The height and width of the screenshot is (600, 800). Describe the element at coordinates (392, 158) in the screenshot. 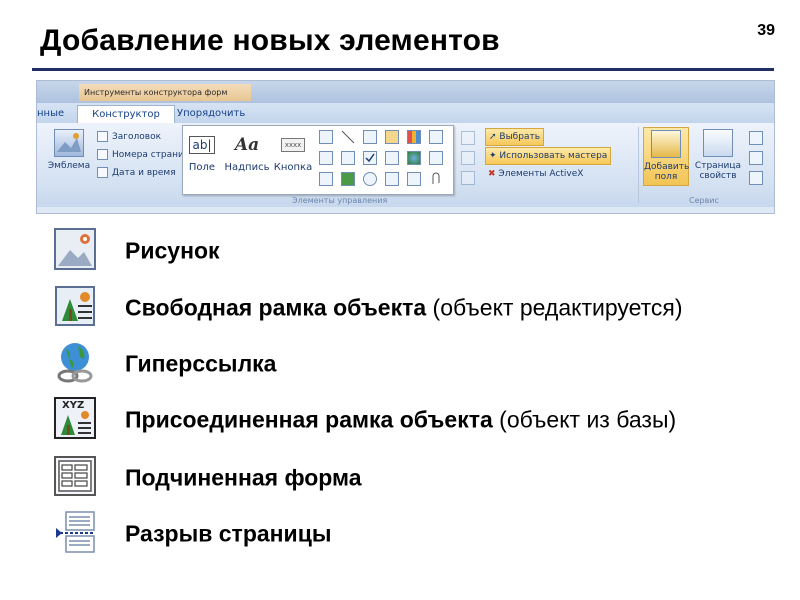

I see `unbound-frame-small-icon` at that location.